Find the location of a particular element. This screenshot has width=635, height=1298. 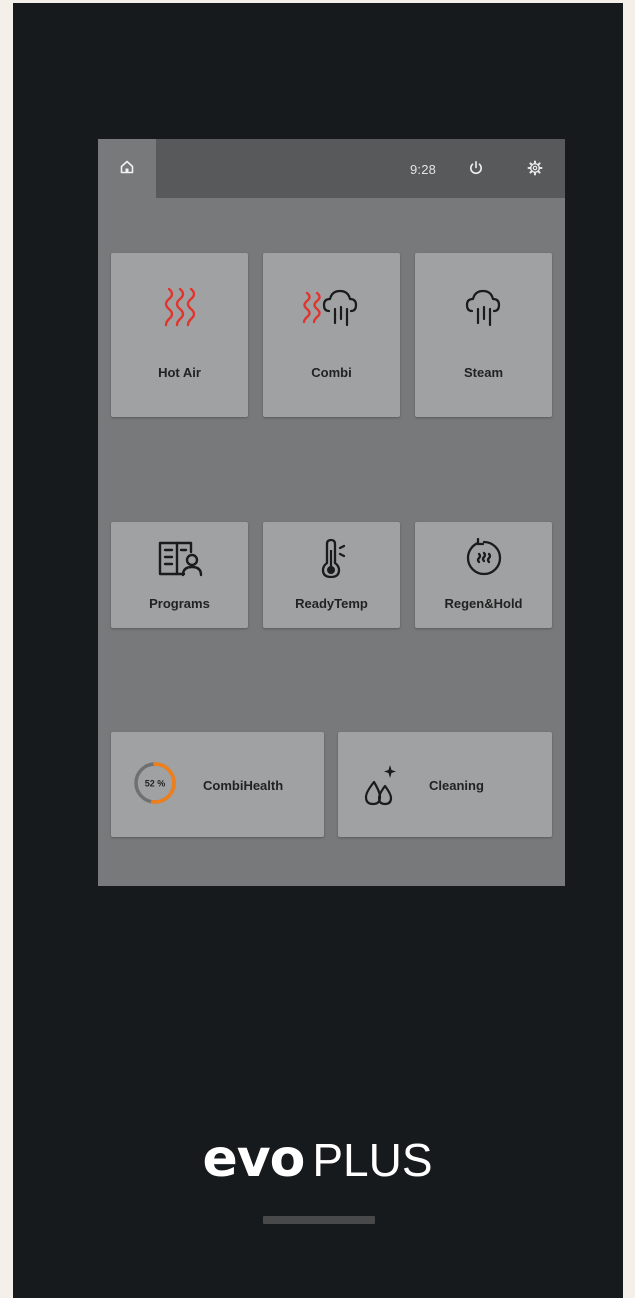

combihealth-percent: 52 % is located at coordinates (155, 784).